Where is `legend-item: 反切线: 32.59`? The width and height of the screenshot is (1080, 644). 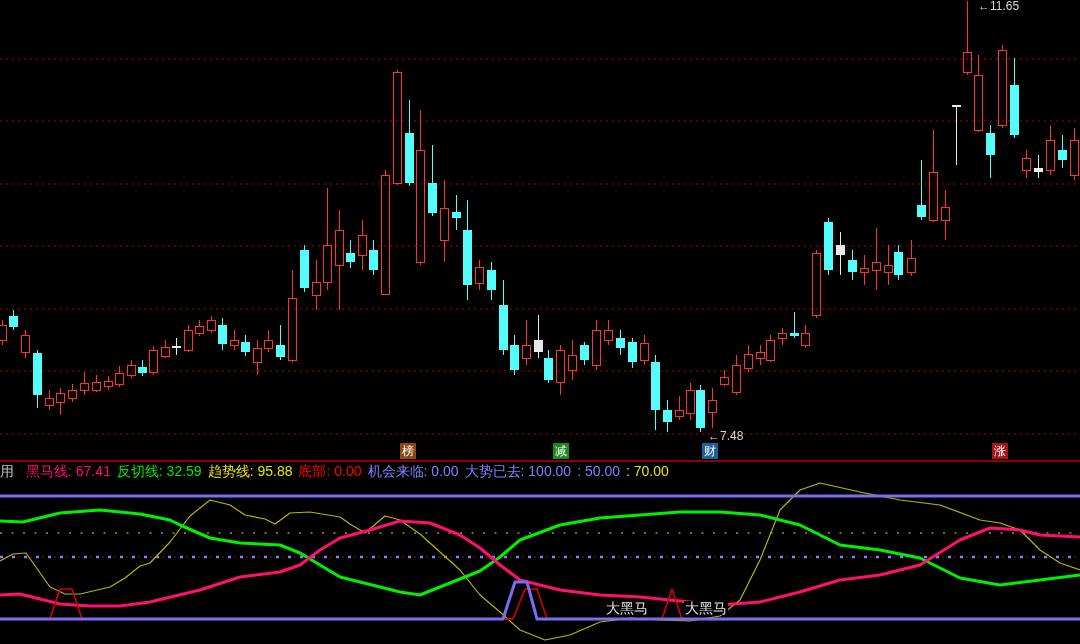
legend-item: 反切线: 32.59 is located at coordinates (159, 471).